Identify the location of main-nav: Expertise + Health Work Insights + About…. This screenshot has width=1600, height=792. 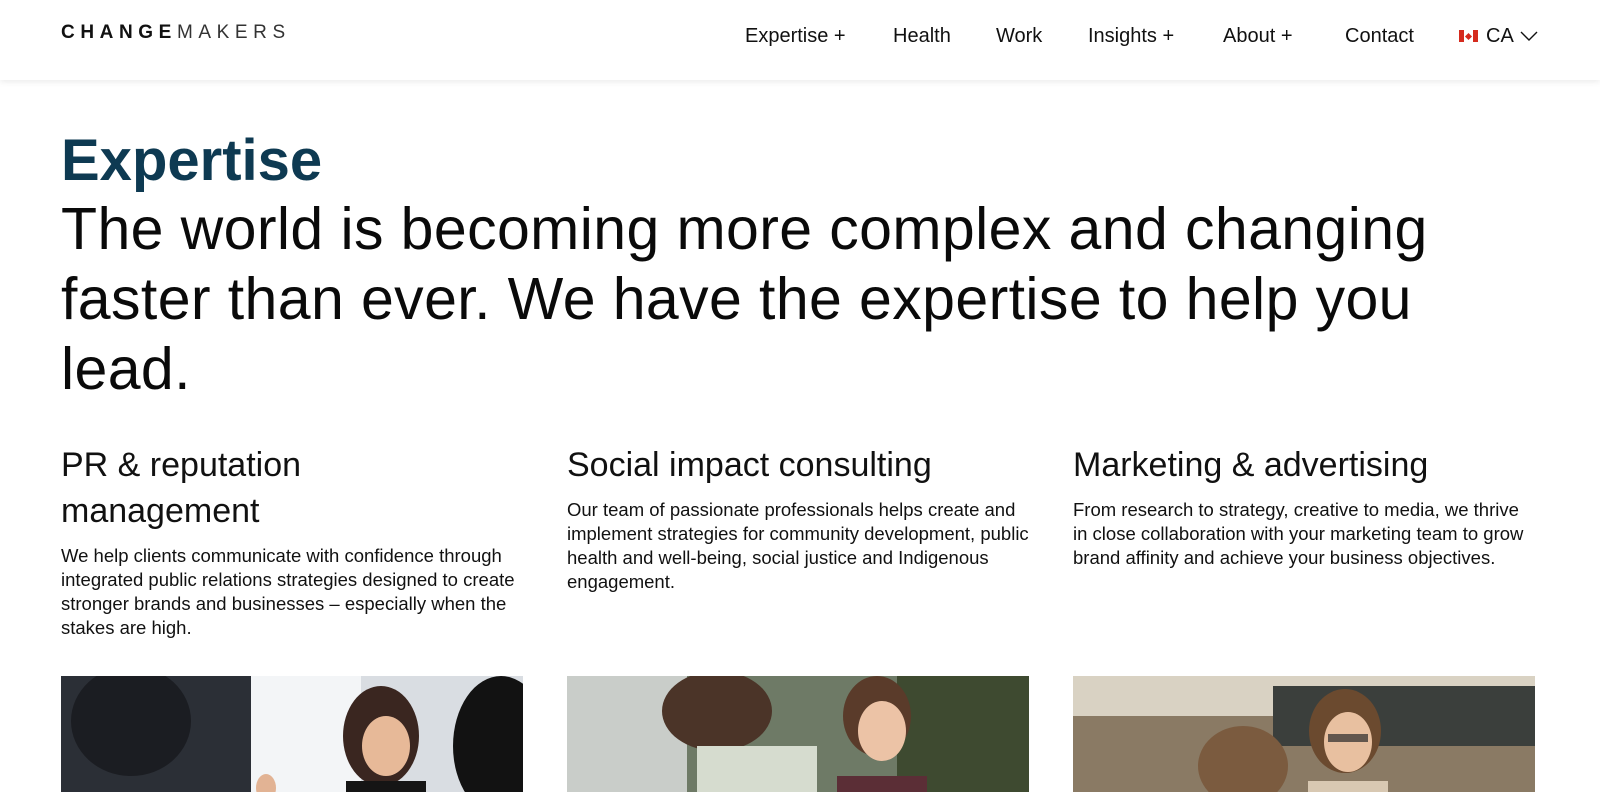
(800, 39).